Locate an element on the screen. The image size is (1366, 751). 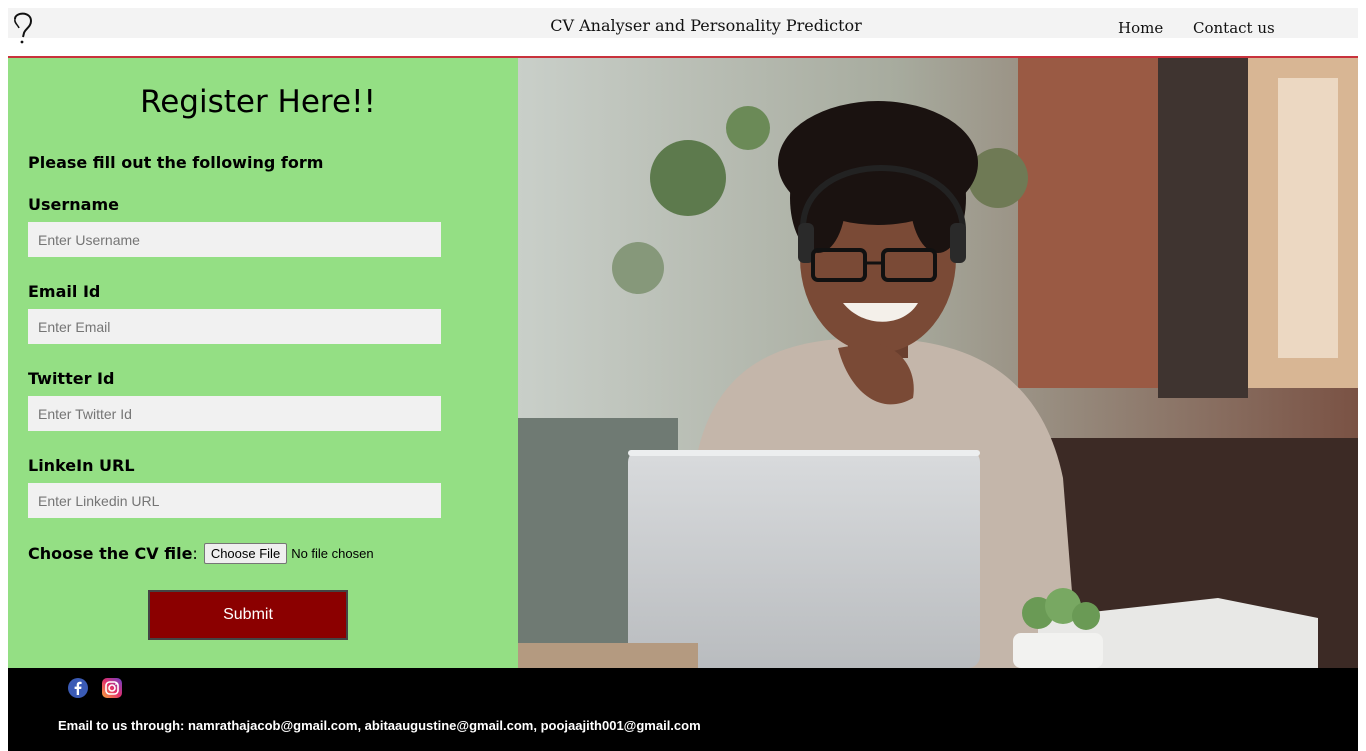
nav-contact-link: Contact us is located at coordinates (1234, 28).